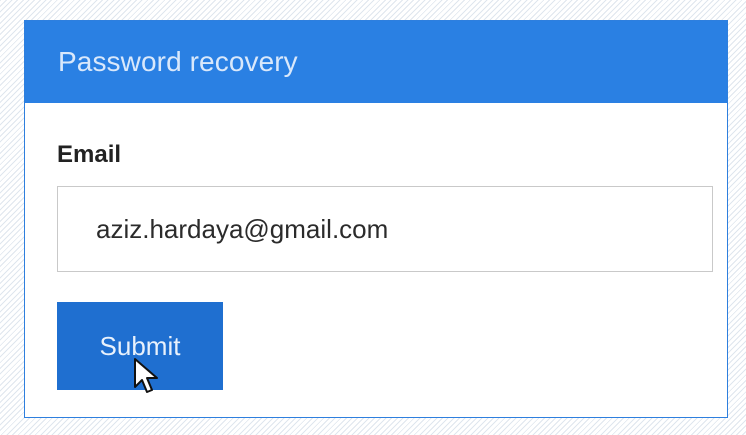 Image resolution: width=746 pixels, height=435 pixels. What do you see at coordinates (242, 228) in the screenshot?
I see `email-field-value: aziz.hardaya@gmail.com` at bounding box center [242, 228].